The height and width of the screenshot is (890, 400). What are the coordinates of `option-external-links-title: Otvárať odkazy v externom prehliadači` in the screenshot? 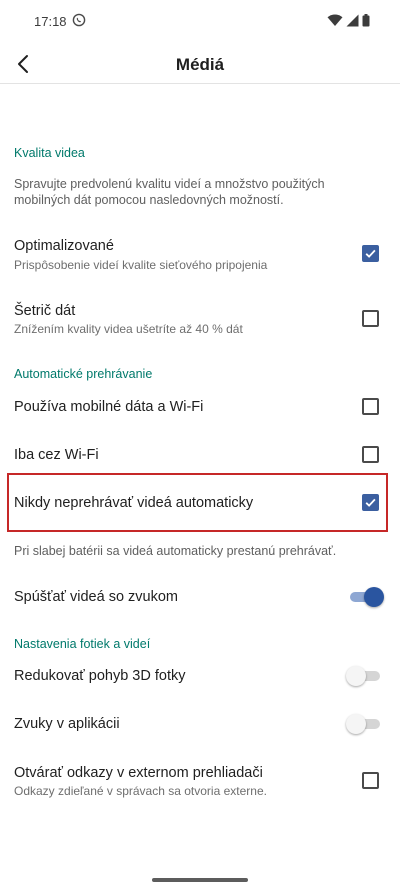 It's located at (138, 773).